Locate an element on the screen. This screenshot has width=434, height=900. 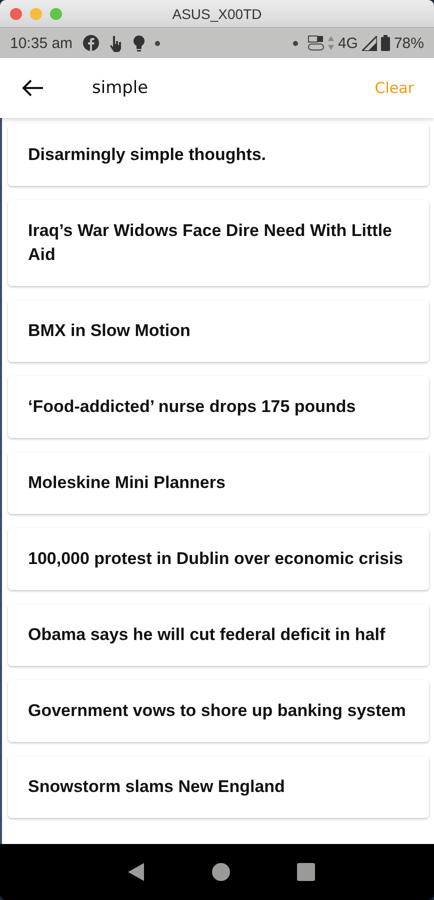
result-card: Disarmingly simple thoughts. is located at coordinates (218, 155).